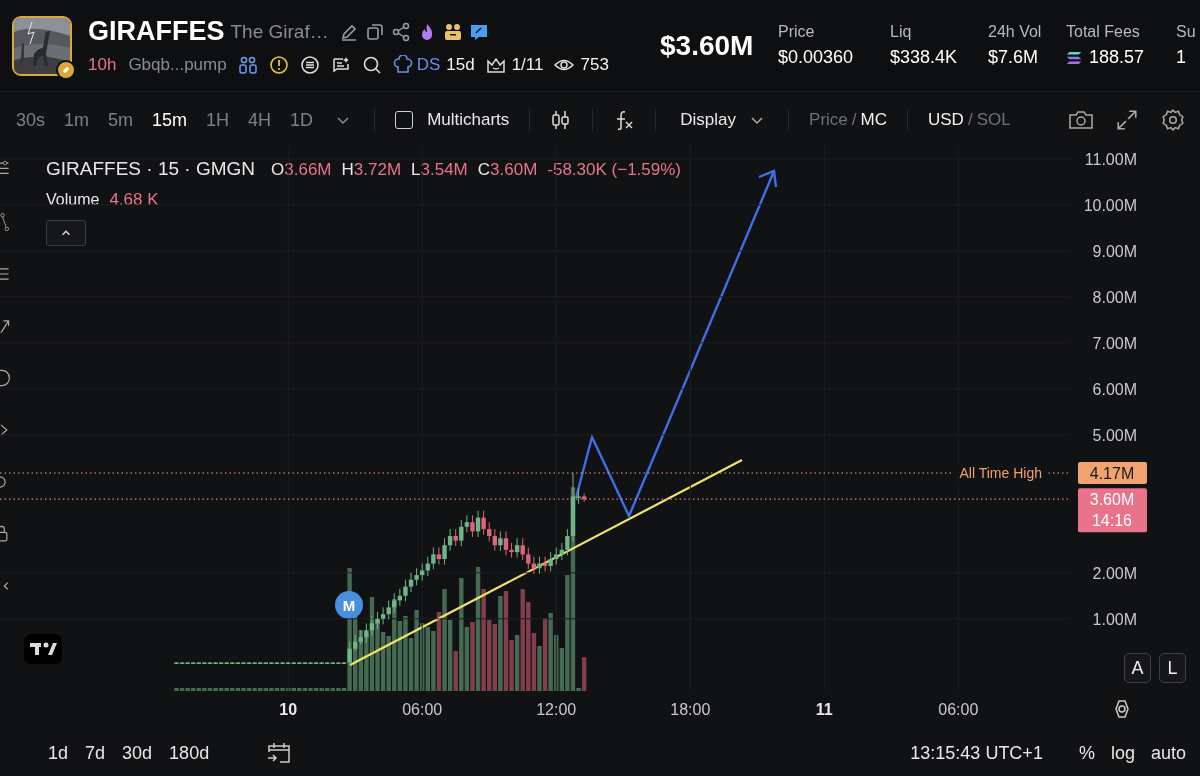 The height and width of the screenshot is (776, 1200). Describe the element at coordinates (121, 120) in the screenshot. I see `interval-tab: 5m` at that location.